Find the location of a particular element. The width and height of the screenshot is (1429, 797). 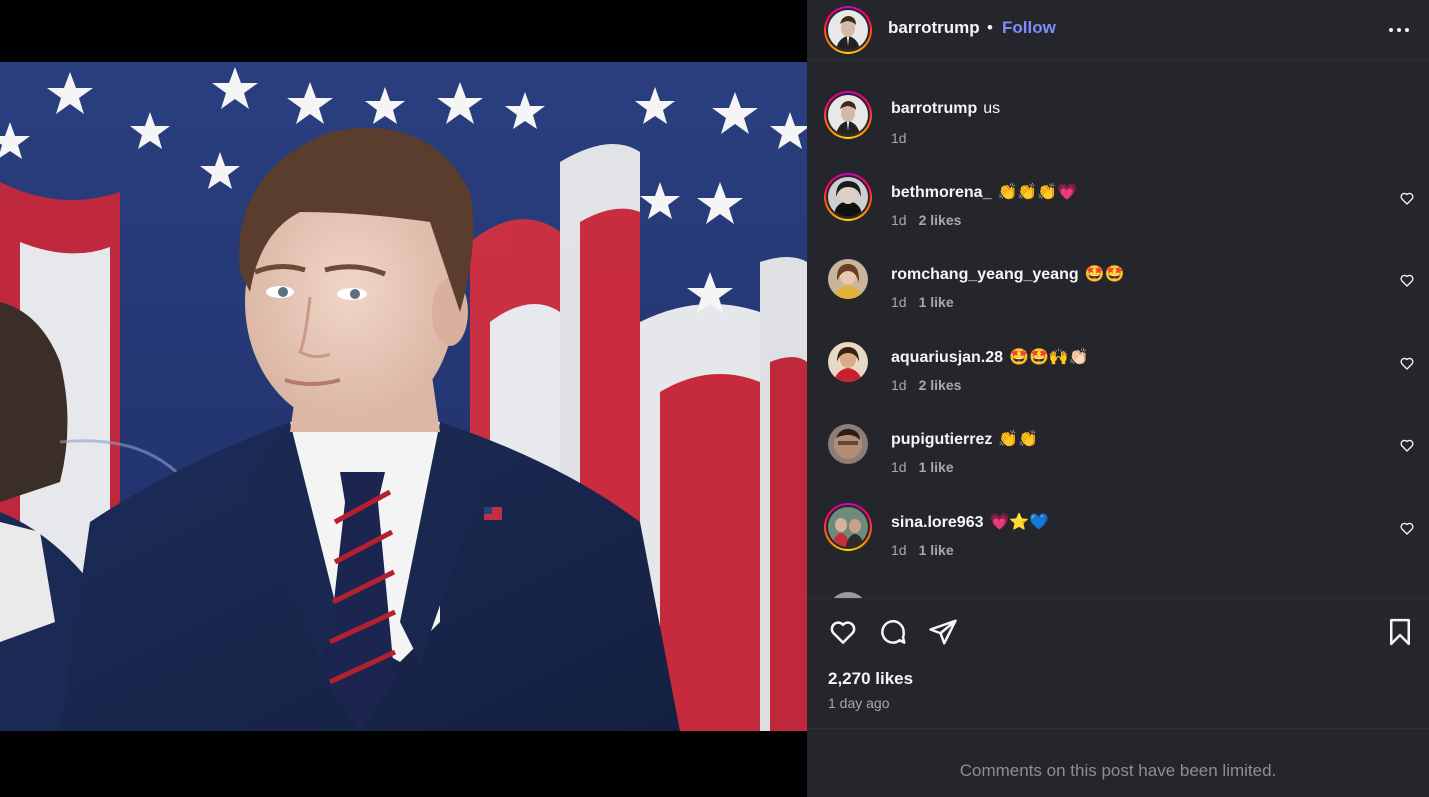

caption: barrotrump us 1d is located at coordinates (1118, 131).